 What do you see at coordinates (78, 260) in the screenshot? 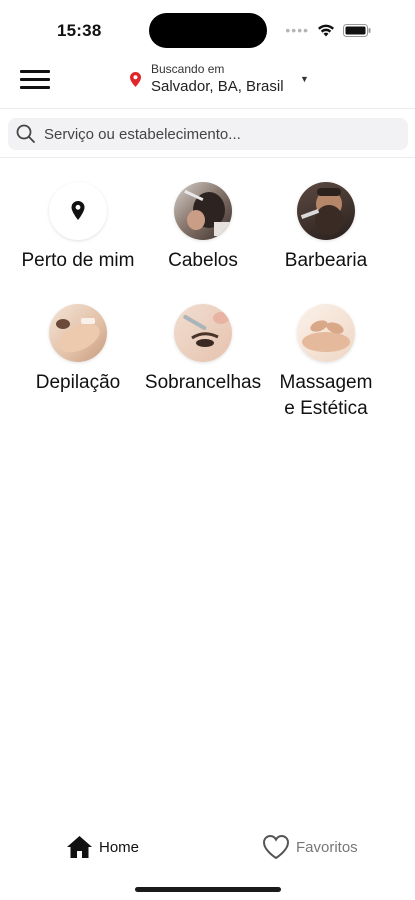
I see `category-label: Perto de mim` at bounding box center [78, 260].